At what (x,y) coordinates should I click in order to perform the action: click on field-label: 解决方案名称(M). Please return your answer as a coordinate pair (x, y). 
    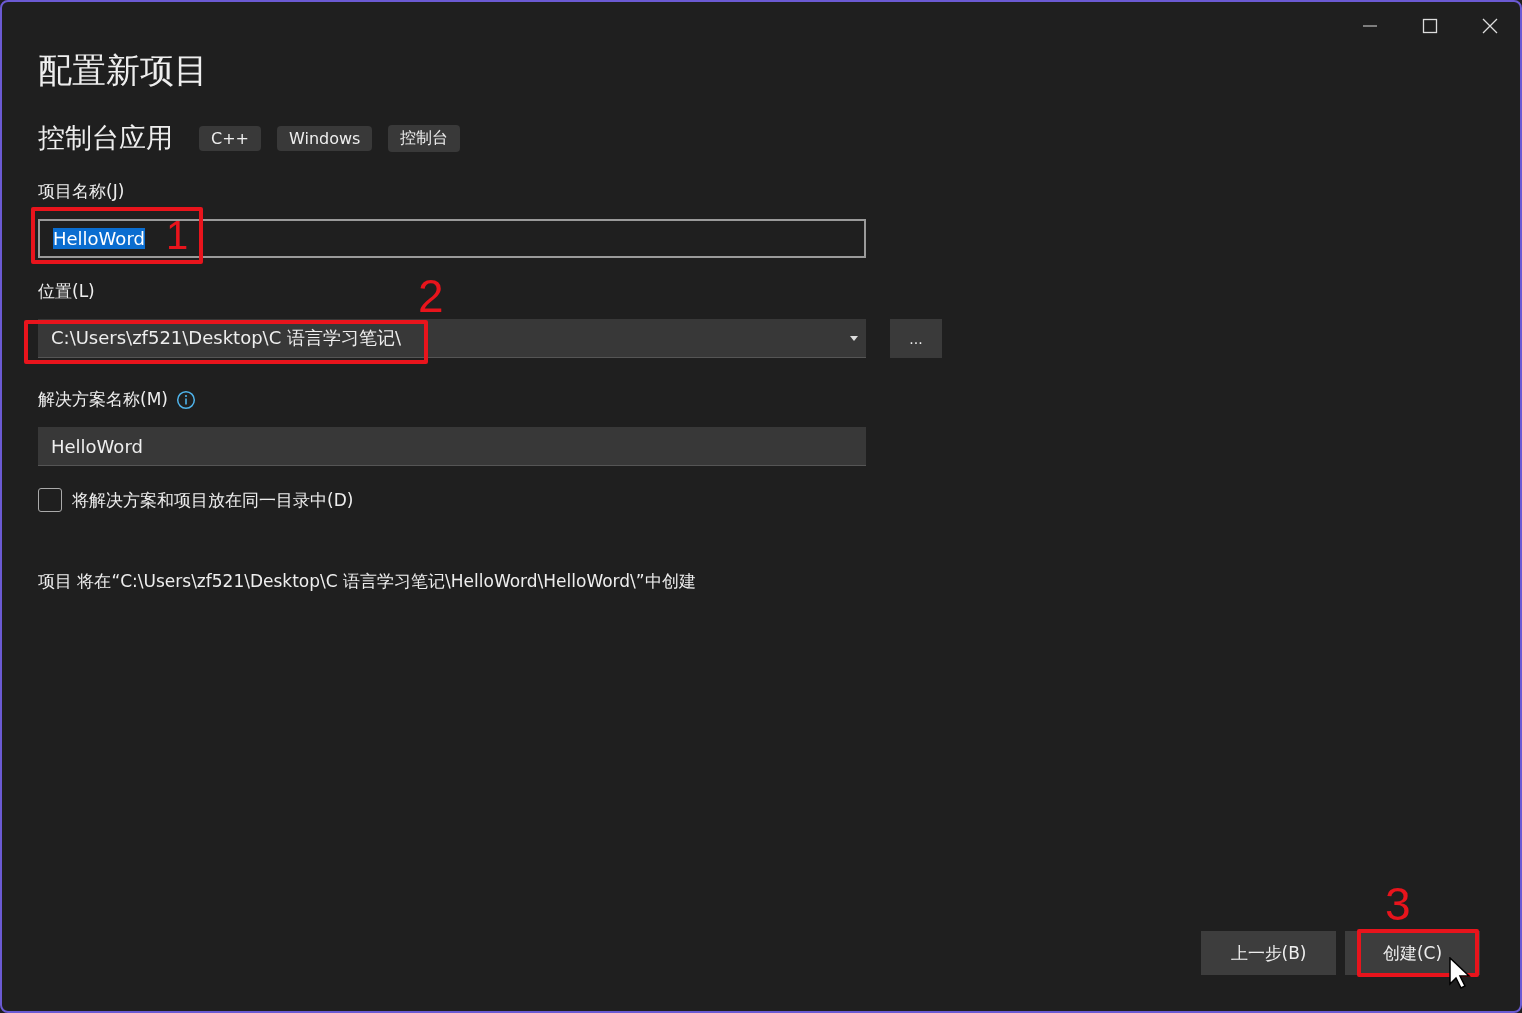
    Looking at the image, I should click on (103, 399).